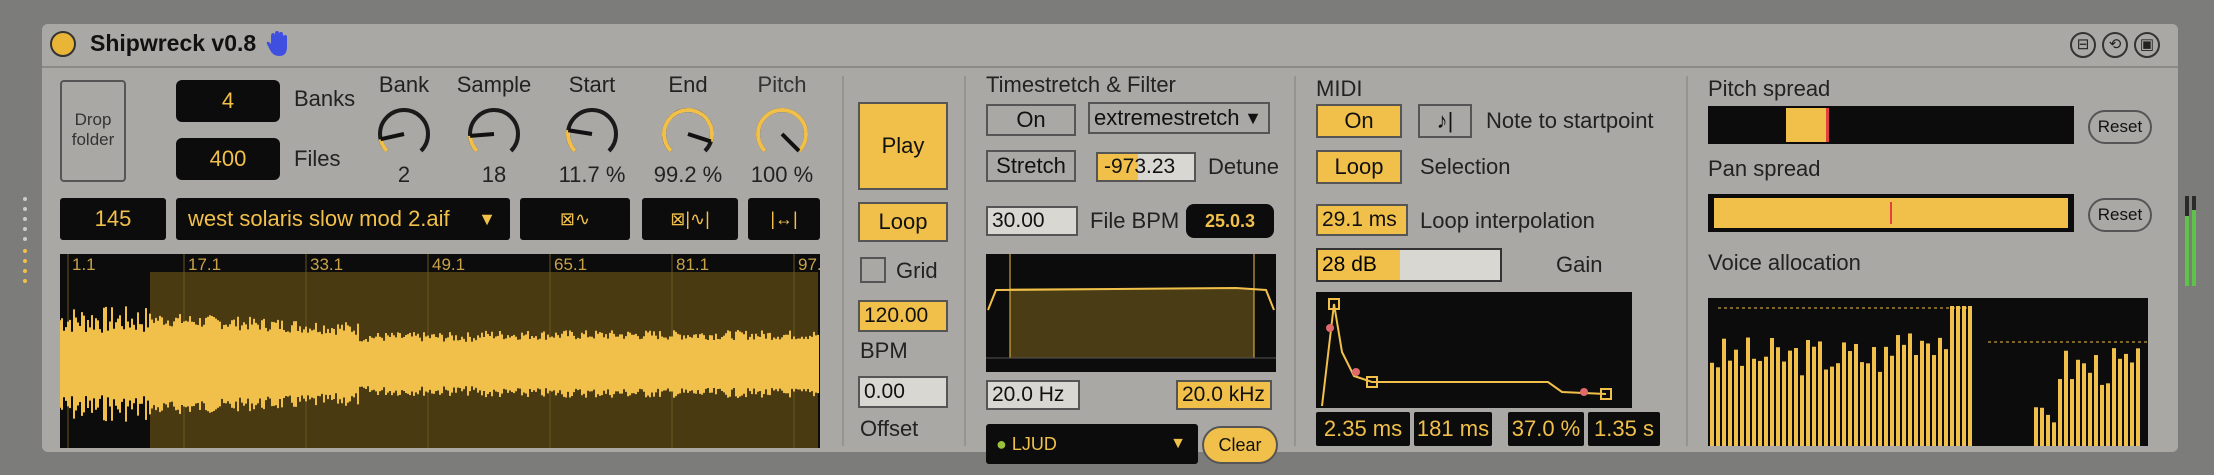 This screenshot has height=475, width=2214. Describe the element at coordinates (2120, 127) in the screenshot. I see `pitch-spread-reset: Reset` at that location.